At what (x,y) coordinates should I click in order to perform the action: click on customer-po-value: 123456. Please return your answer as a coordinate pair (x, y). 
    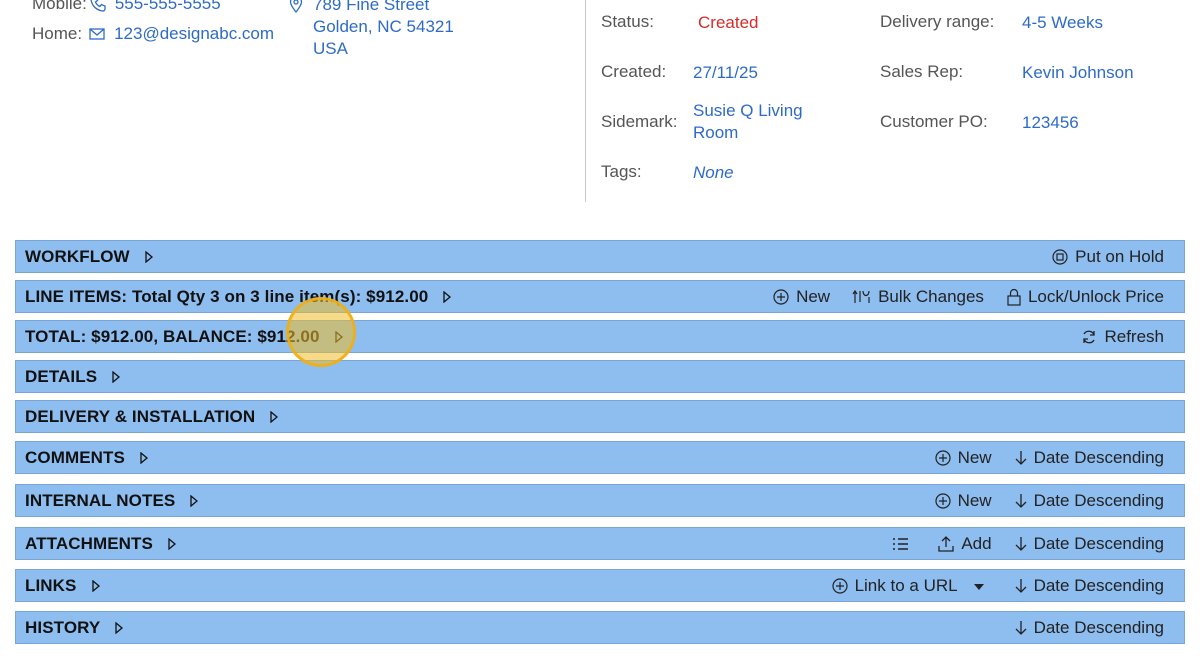
    Looking at the image, I should click on (1050, 123).